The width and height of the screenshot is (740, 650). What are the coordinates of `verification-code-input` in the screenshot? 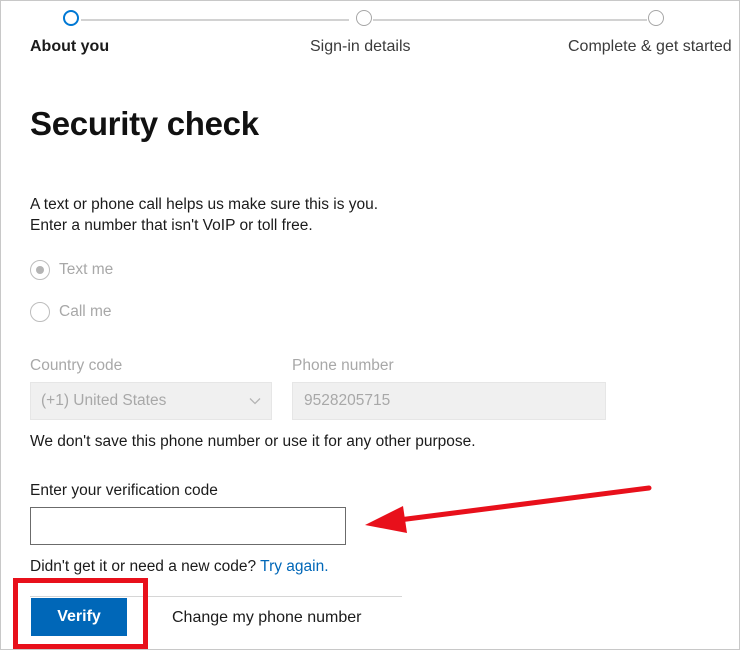 It's located at (188, 526).